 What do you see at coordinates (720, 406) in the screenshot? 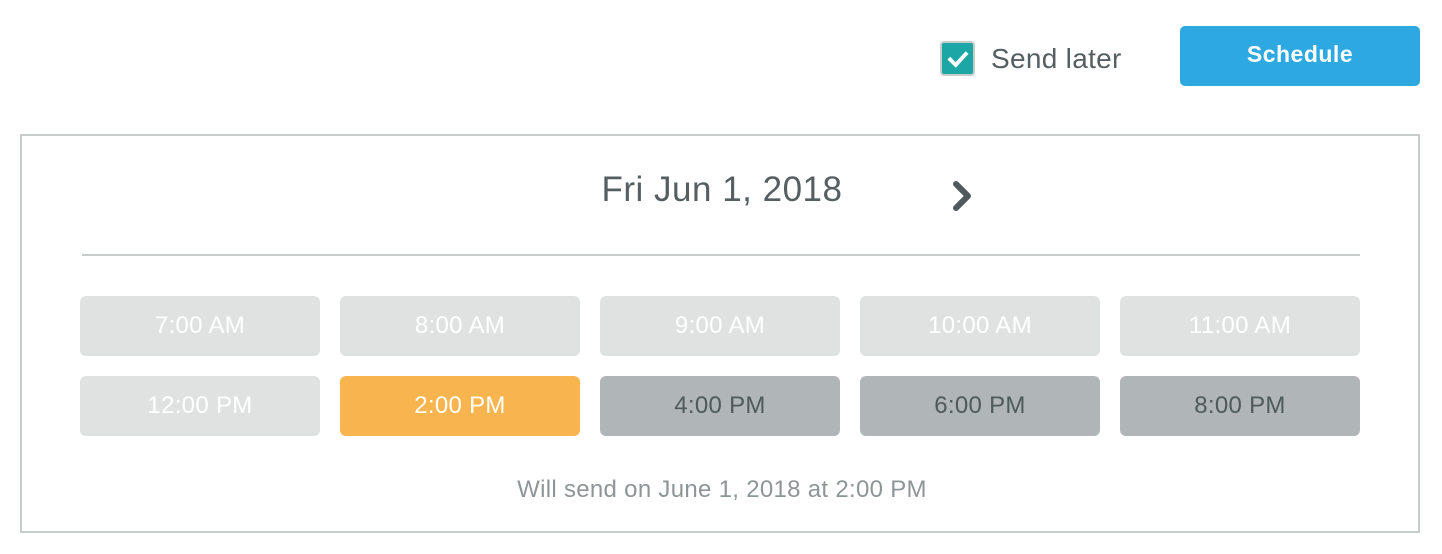
I see `time-slot: 4:00 PM` at bounding box center [720, 406].